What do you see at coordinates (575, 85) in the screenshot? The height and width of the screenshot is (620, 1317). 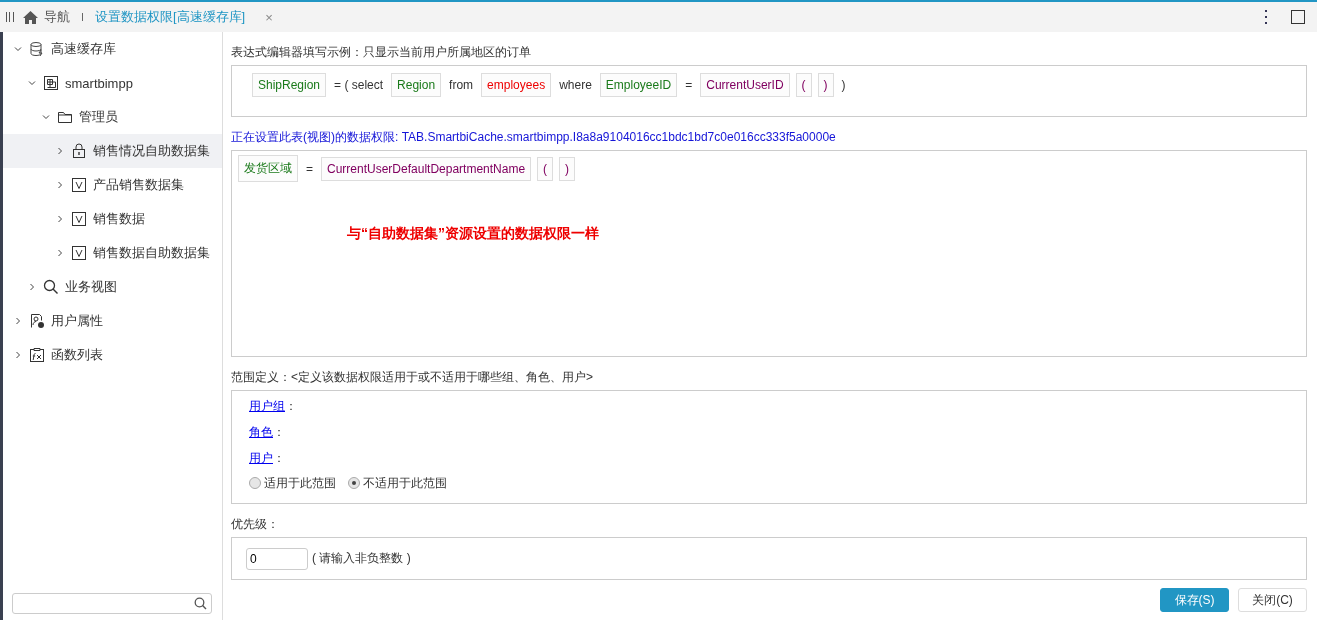 I see `expression-text: where` at bounding box center [575, 85].